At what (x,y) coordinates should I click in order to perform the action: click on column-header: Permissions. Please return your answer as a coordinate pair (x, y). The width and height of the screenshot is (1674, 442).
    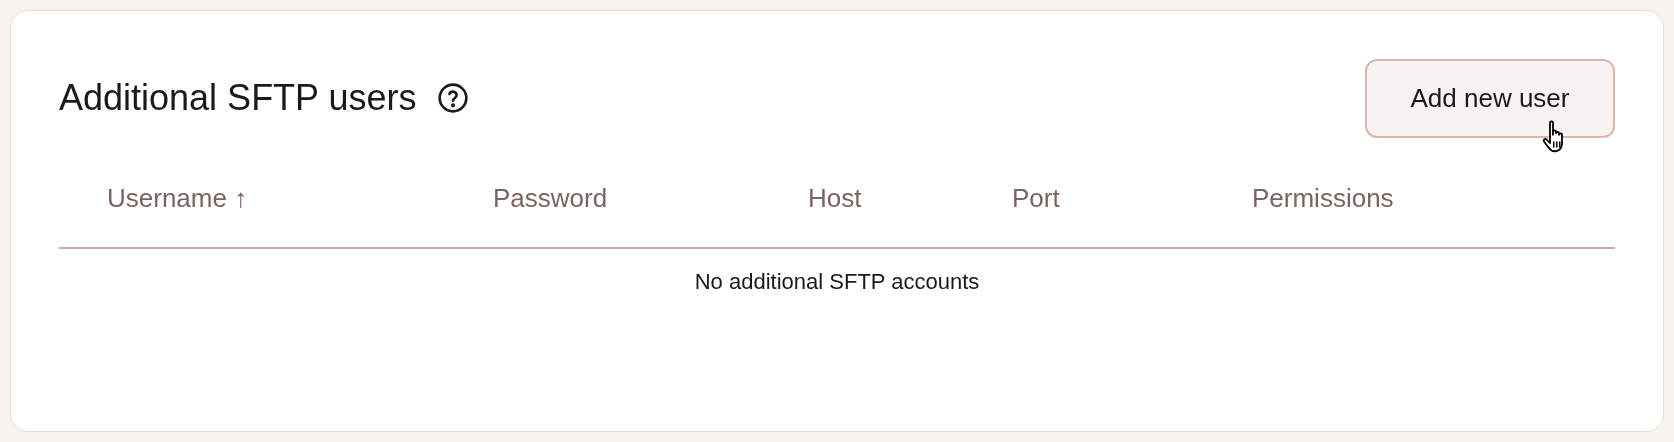
    Looking at the image, I should click on (1323, 197).